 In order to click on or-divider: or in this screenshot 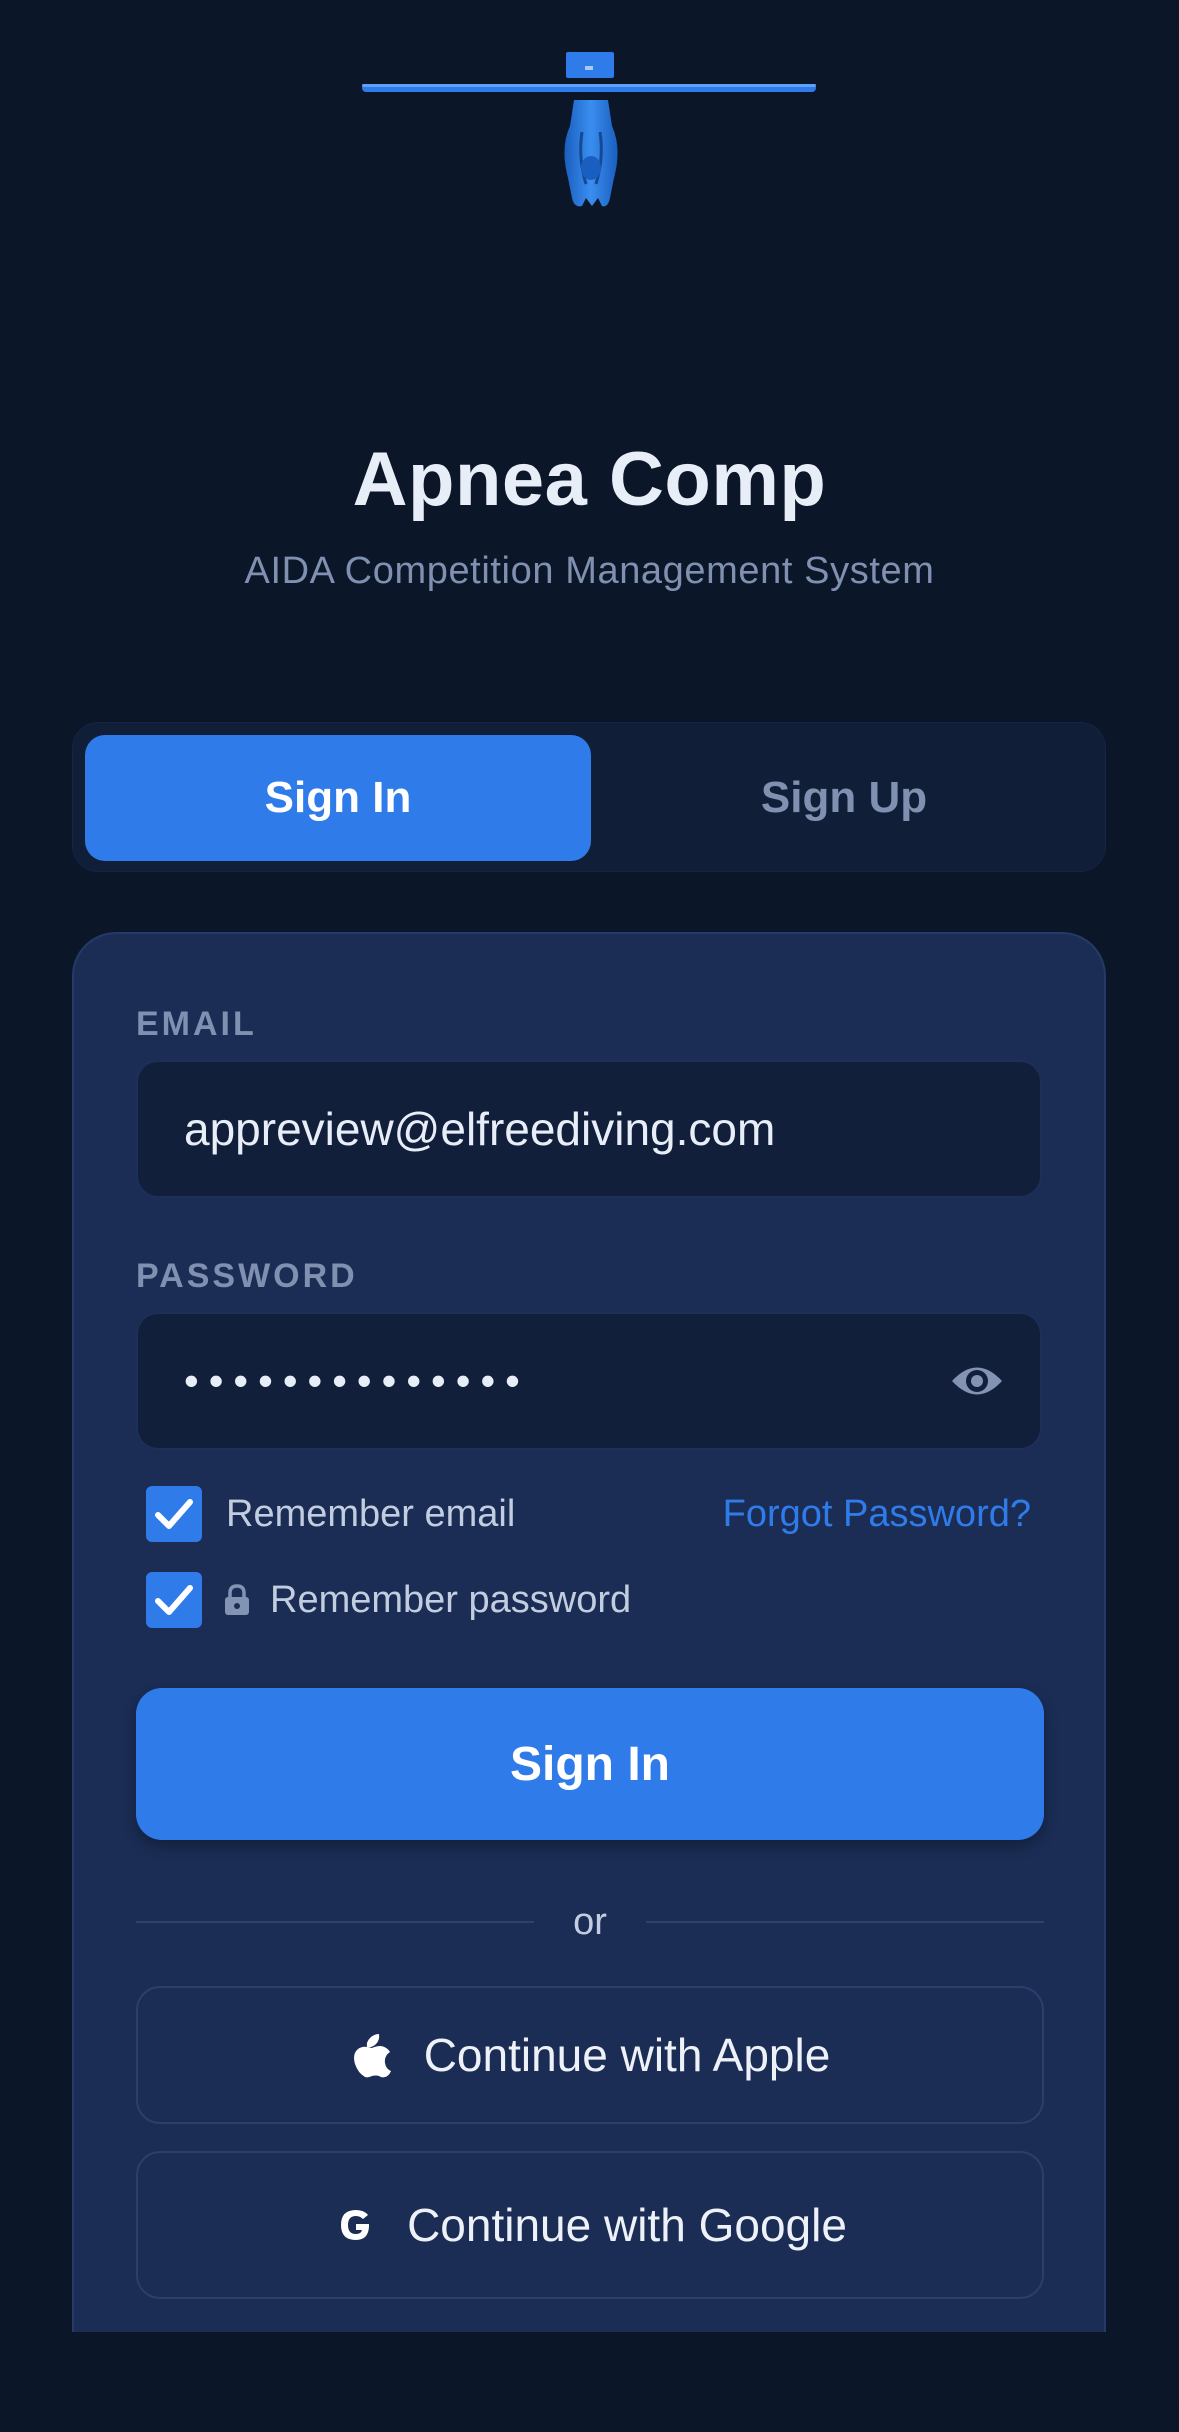, I will do `click(590, 1922)`.